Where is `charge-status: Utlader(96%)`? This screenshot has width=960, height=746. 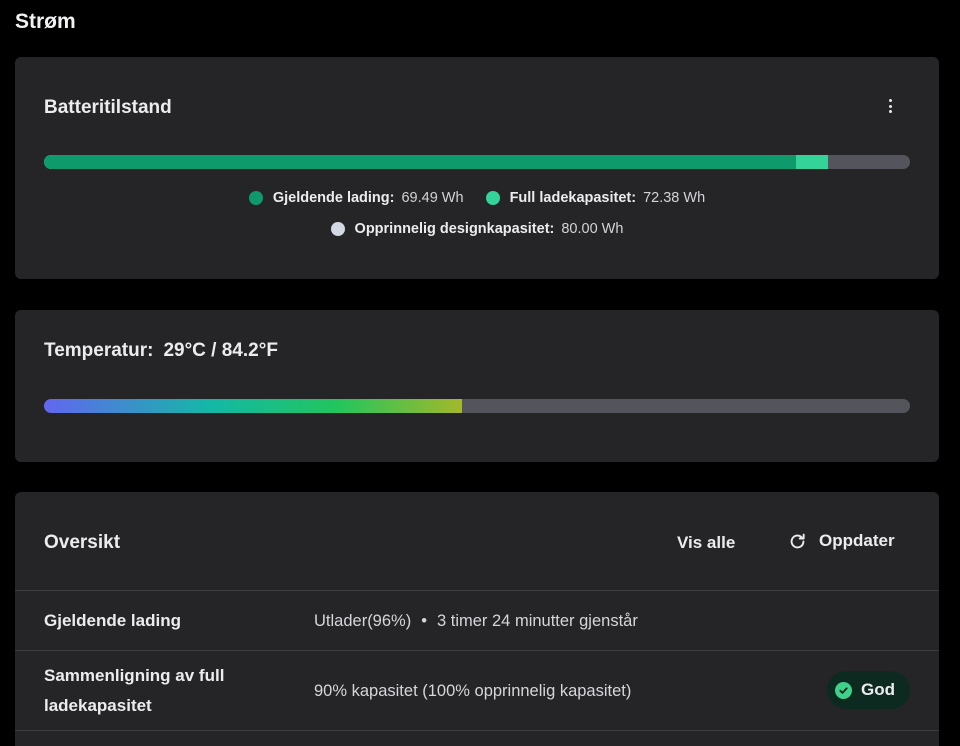 charge-status: Utlader(96%) is located at coordinates (363, 621).